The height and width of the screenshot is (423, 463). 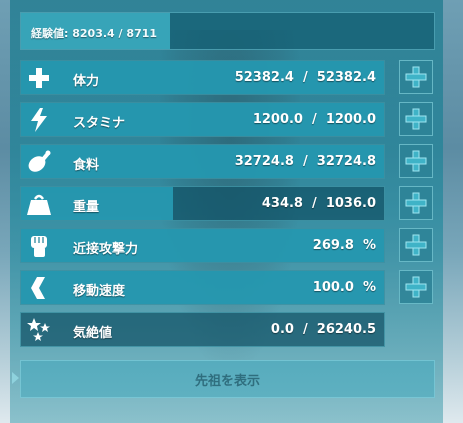 What do you see at coordinates (38, 119) in the screenshot?
I see `lightning-icon` at bounding box center [38, 119].